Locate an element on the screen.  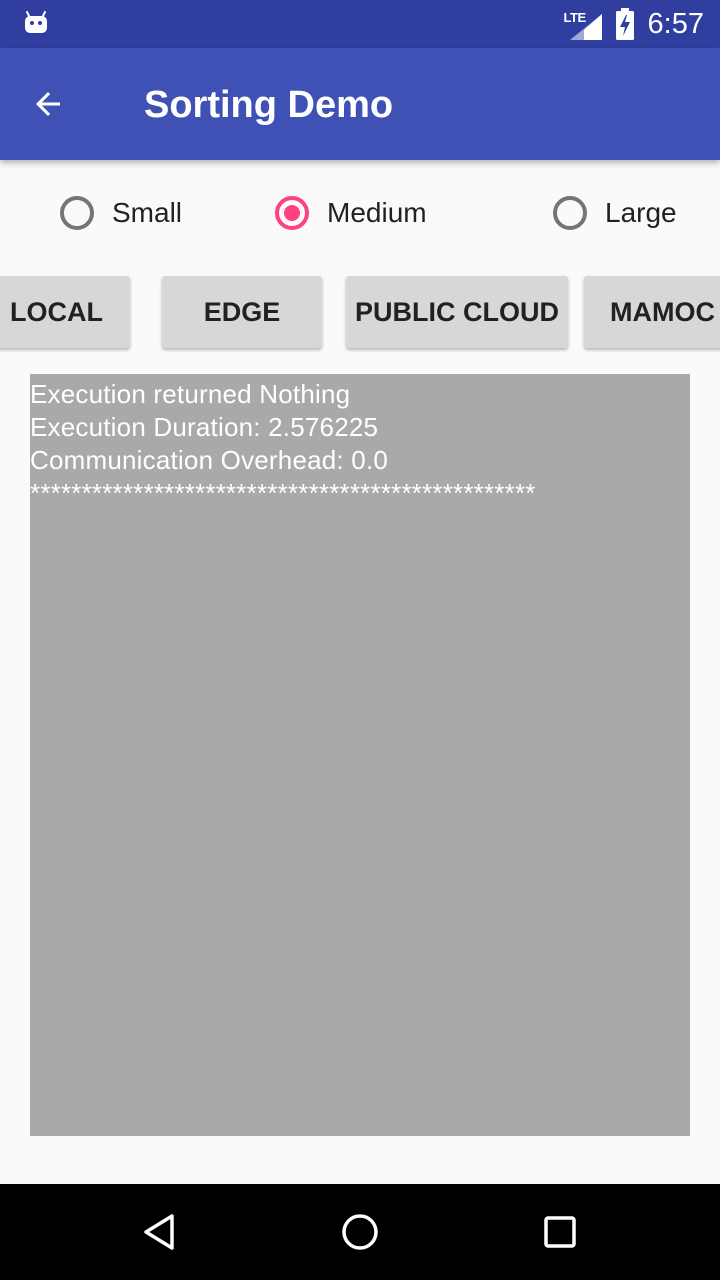
local-button: LOCAL is located at coordinates (65, 312).